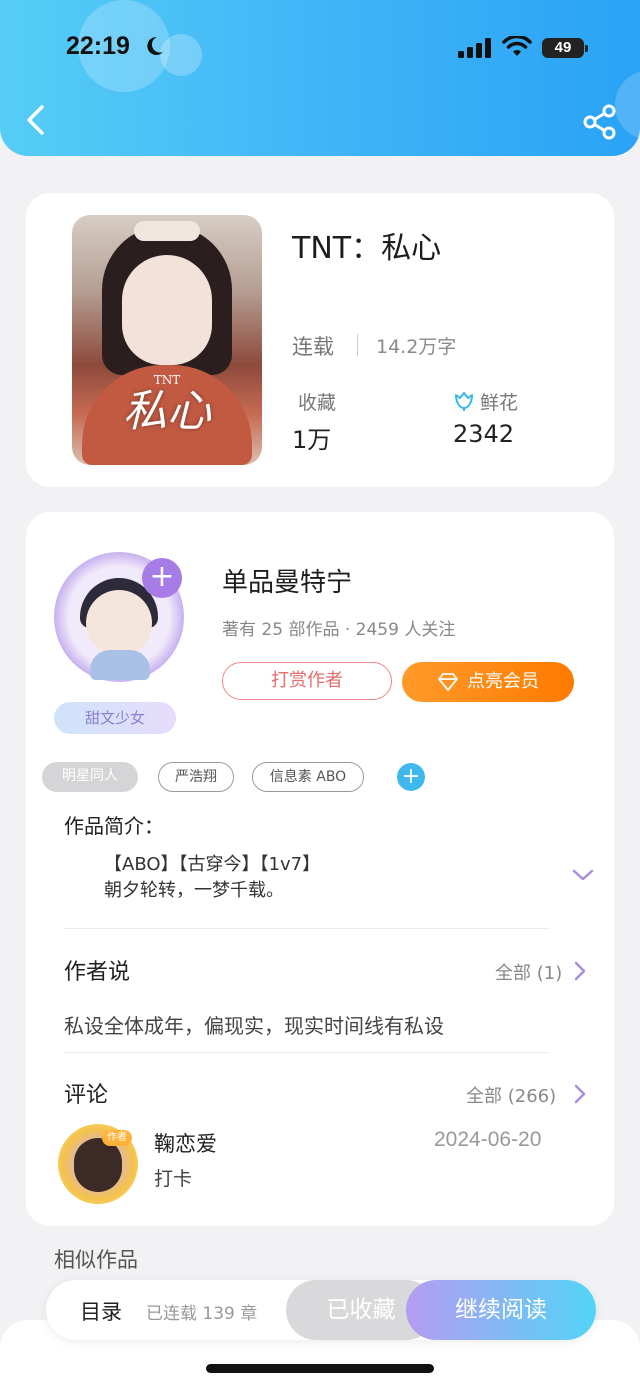  Describe the element at coordinates (416, 347) in the screenshot. I see `word-count: 14.2万字` at that location.